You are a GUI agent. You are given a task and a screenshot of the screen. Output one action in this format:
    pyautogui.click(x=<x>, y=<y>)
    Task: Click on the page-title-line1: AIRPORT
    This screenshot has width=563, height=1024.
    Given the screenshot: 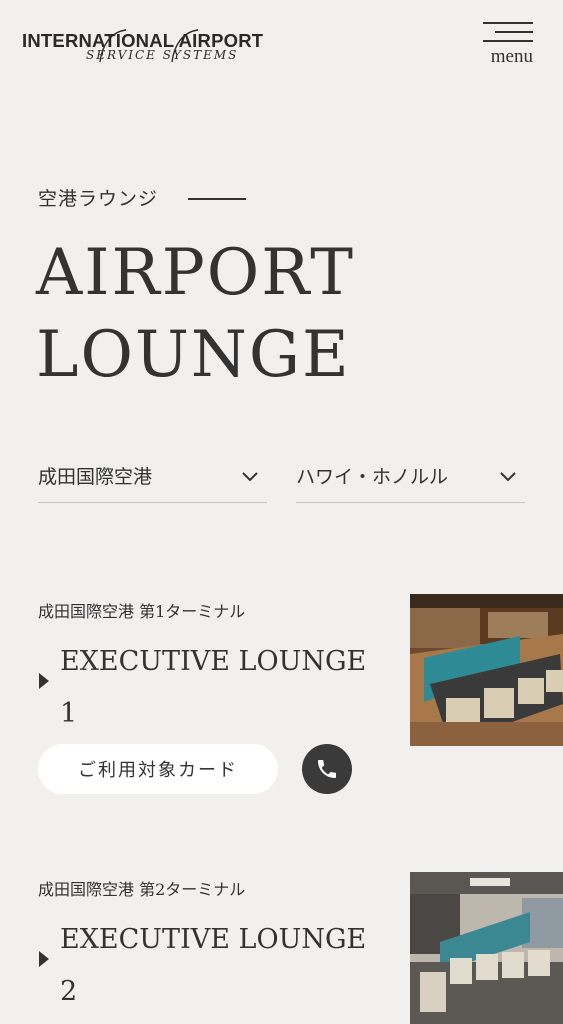 What is the action you would take?
    pyautogui.click(x=195, y=273)
    